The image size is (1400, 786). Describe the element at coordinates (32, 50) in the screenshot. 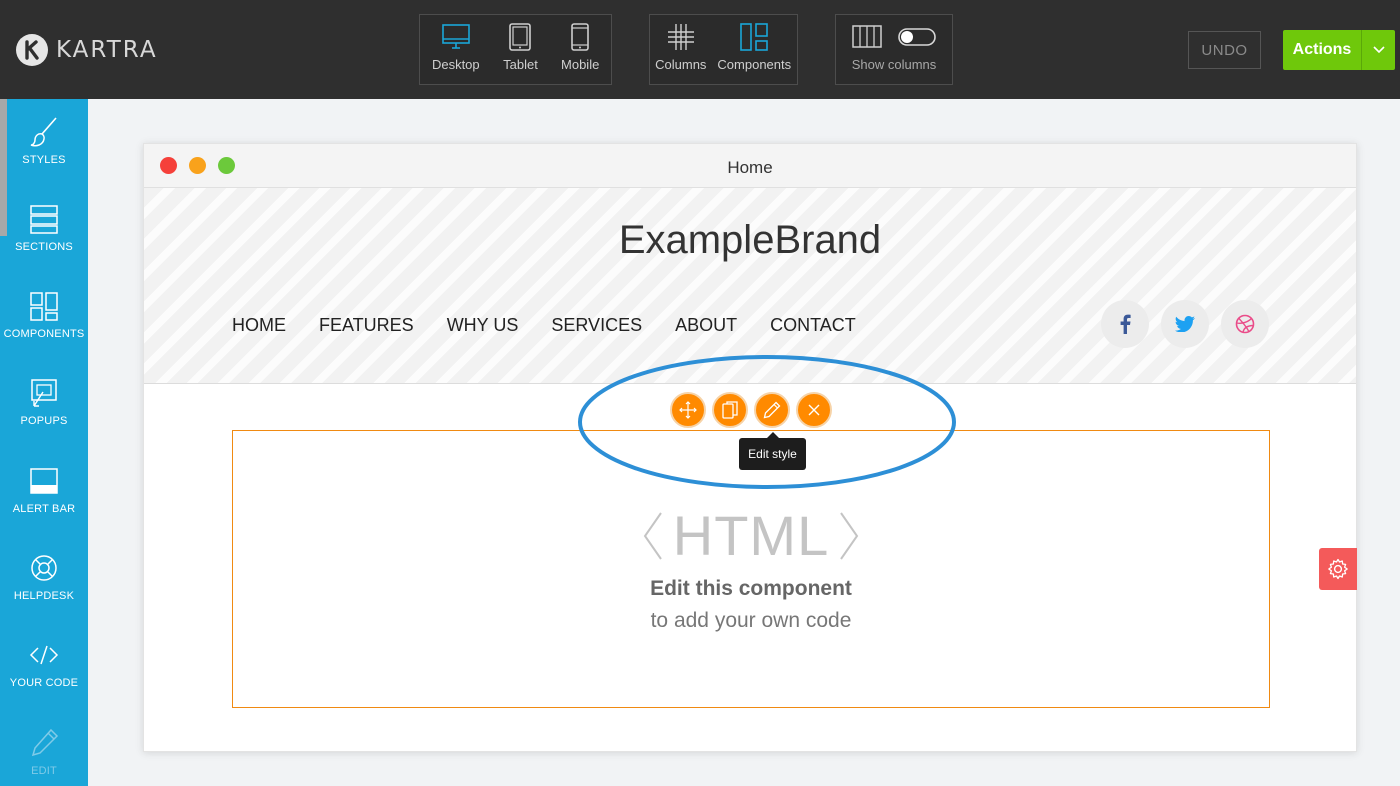

I see `kartra-logo-icon` at that location.